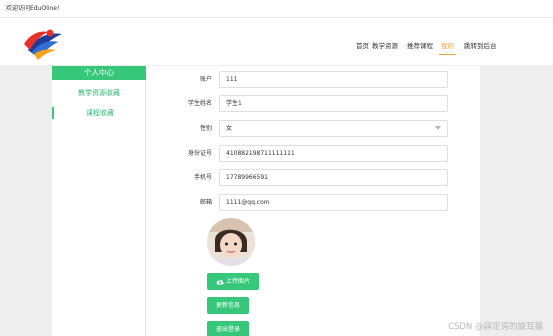 Image resolution: width=553 pixels, height=336 pixels. I want to click on id-card-label: 身份证号, so click(199, 153).